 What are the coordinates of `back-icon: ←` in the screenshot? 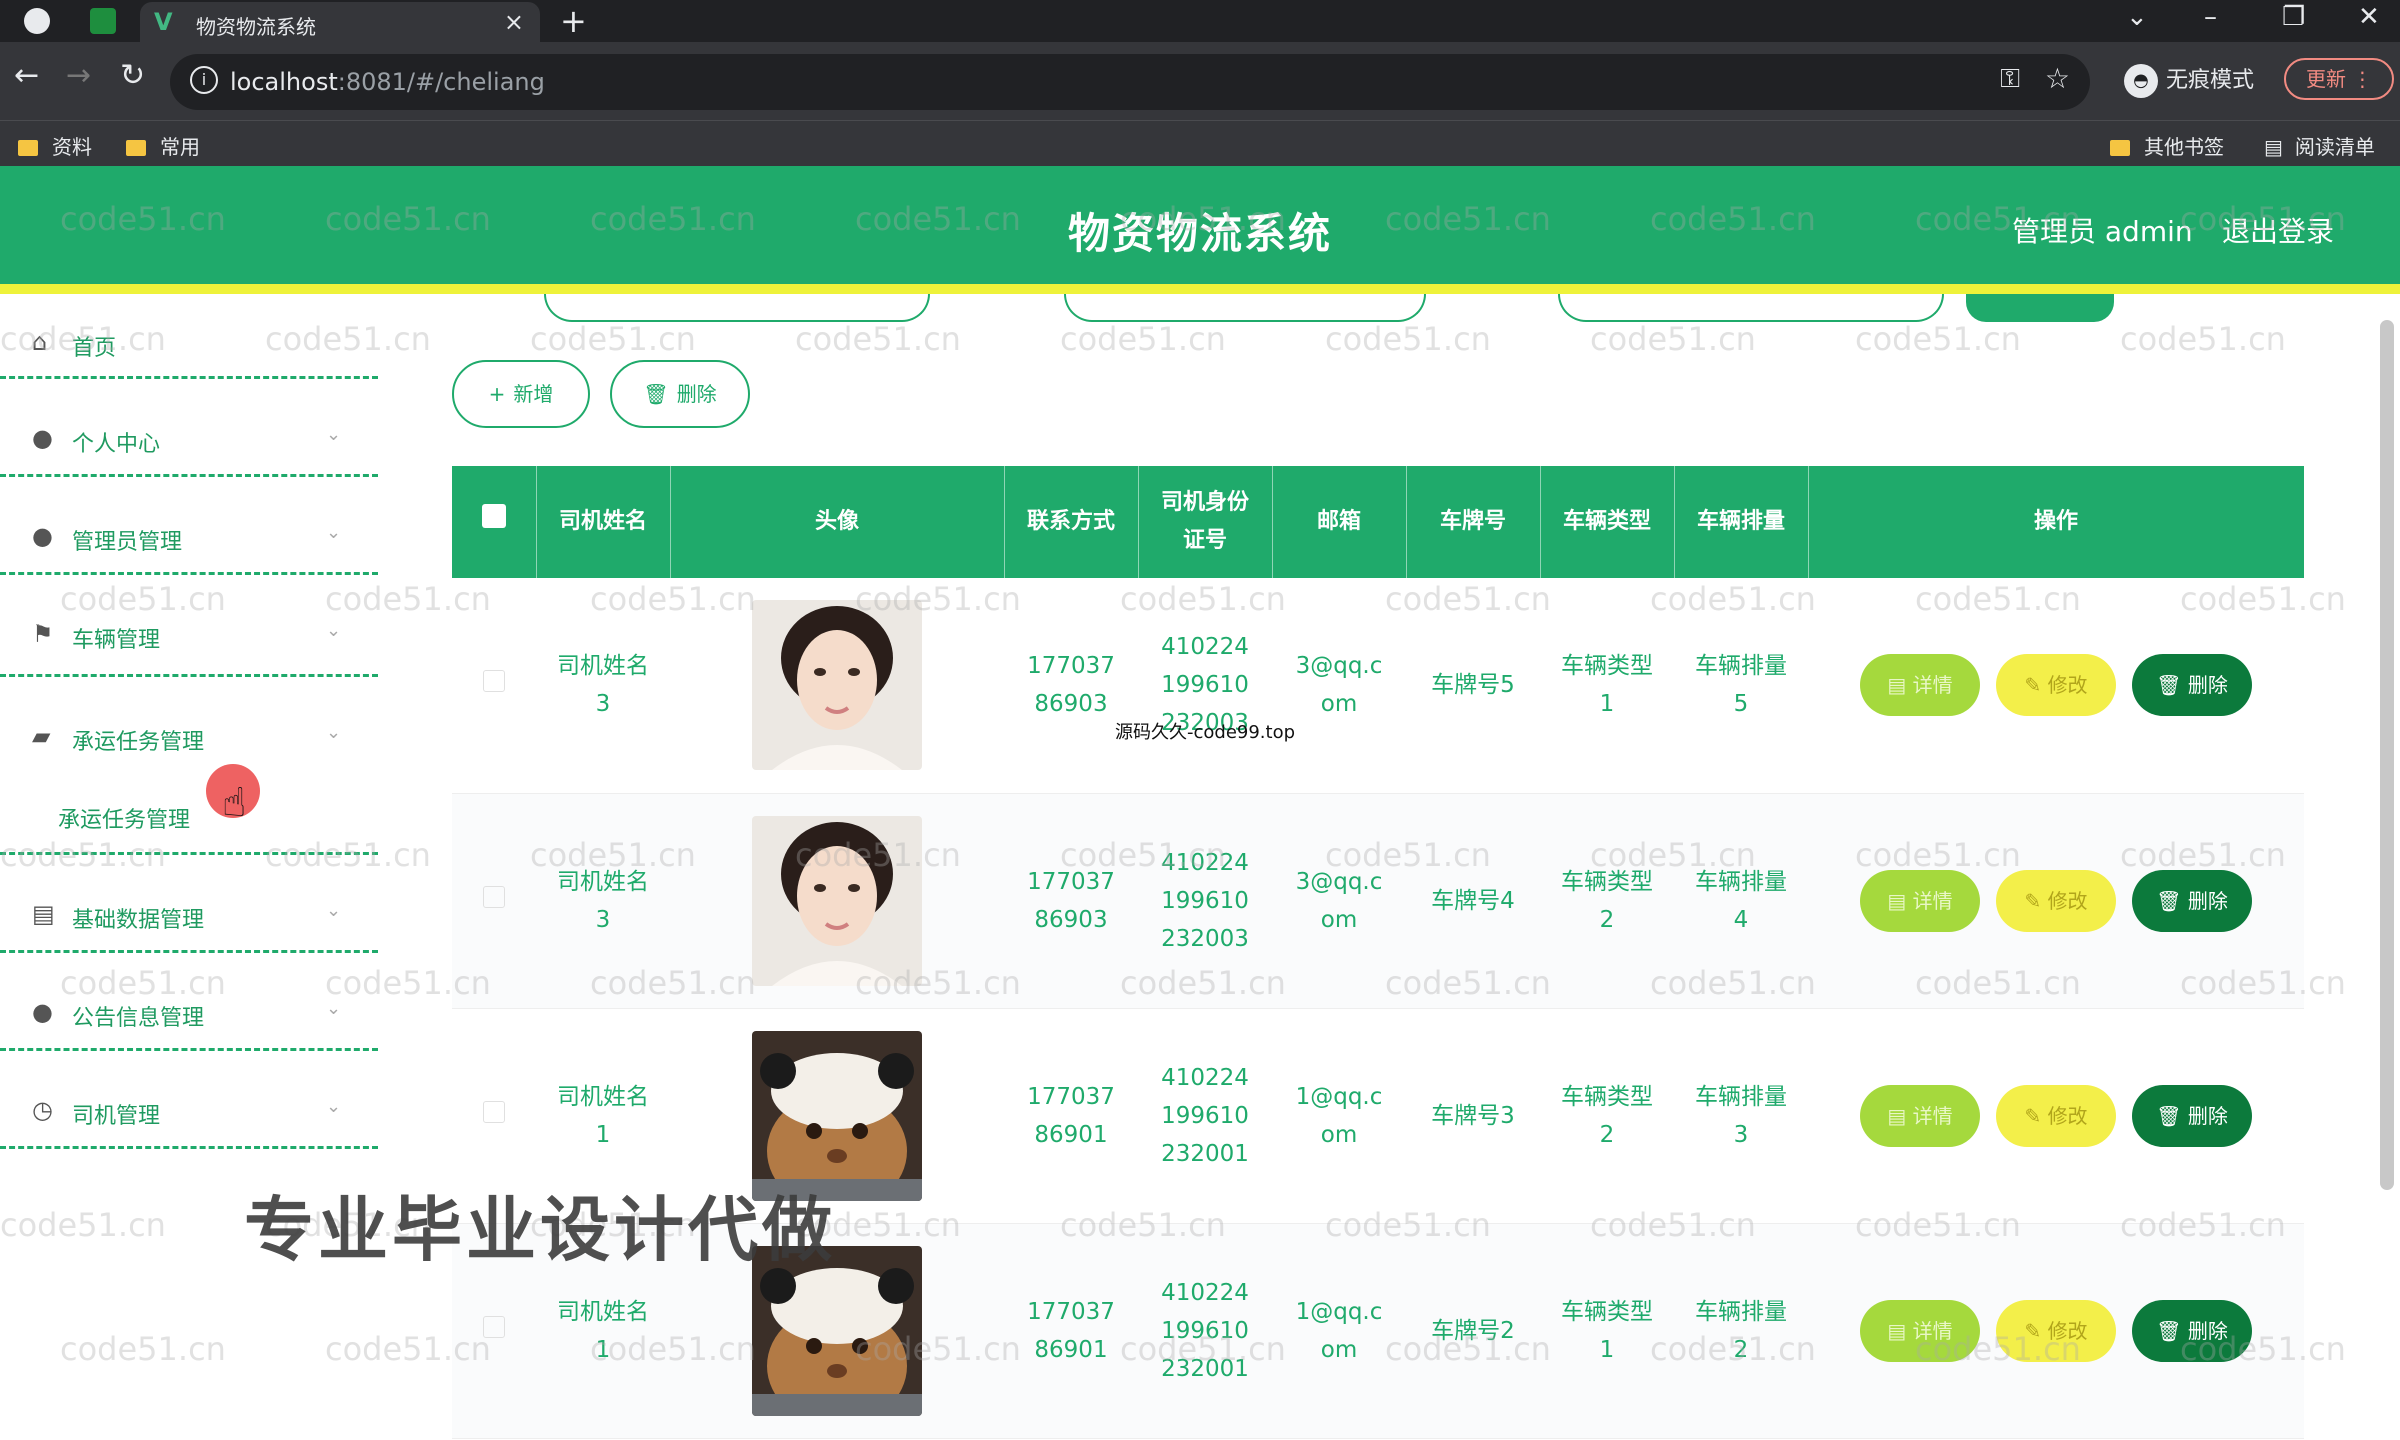 It's located at (26, 75).